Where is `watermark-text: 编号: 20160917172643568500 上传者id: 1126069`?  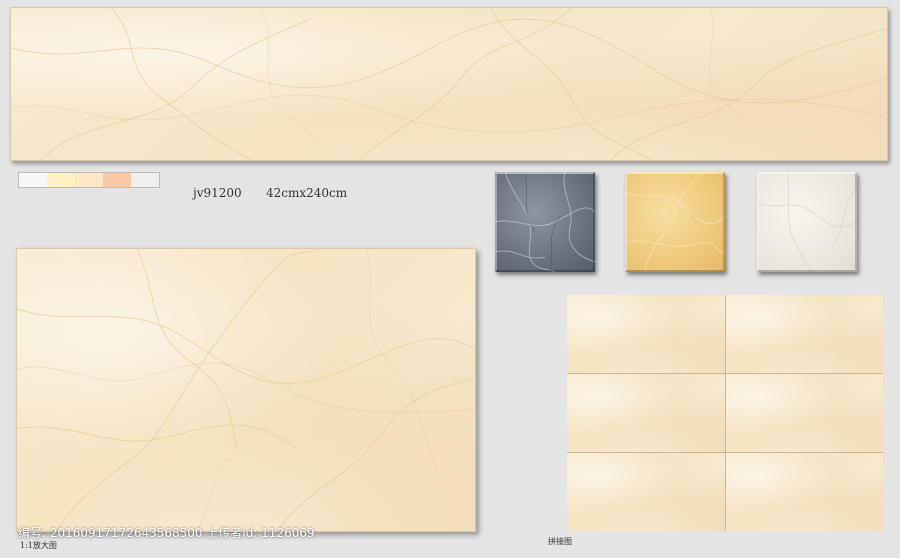
watermark-text: 编号: 20160917172643568500 上传者id: 1126069 is located at coordinates (166, 533).